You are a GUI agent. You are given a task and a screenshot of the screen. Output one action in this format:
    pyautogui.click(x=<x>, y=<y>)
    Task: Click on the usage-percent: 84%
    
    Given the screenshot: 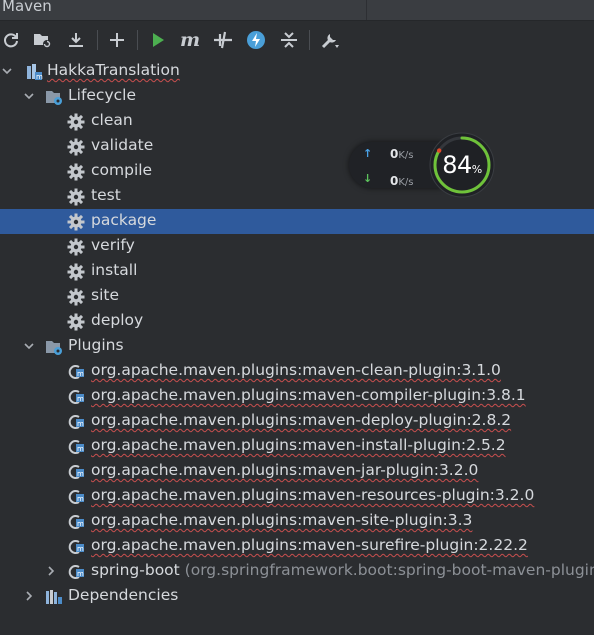 What is the action you would take?
    pyautogui.click(x=462, y=165)
    